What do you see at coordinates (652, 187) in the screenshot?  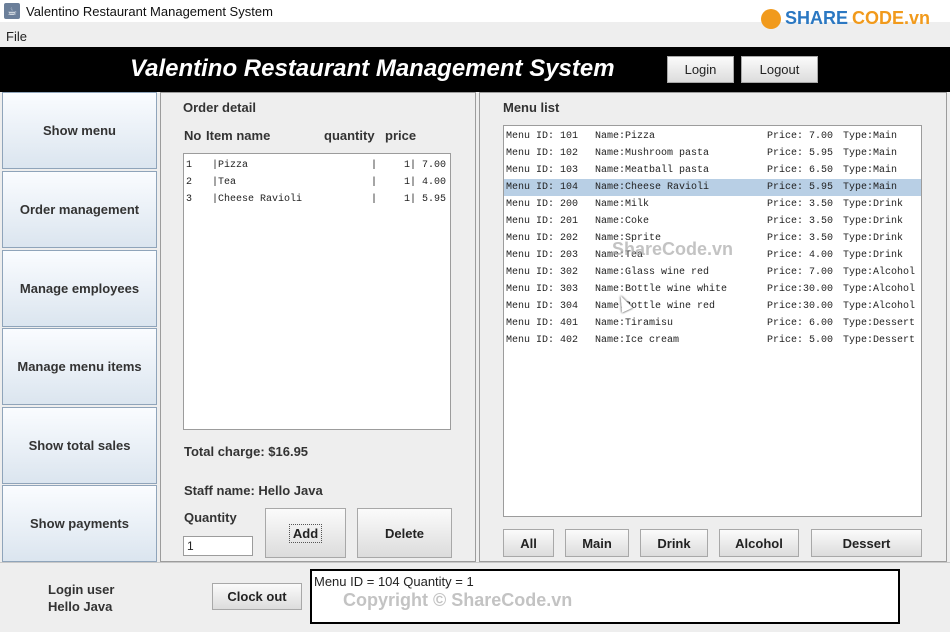 I see `menu-row-name: Name:Cheese Ravioli` at bounding box center [652, 187].